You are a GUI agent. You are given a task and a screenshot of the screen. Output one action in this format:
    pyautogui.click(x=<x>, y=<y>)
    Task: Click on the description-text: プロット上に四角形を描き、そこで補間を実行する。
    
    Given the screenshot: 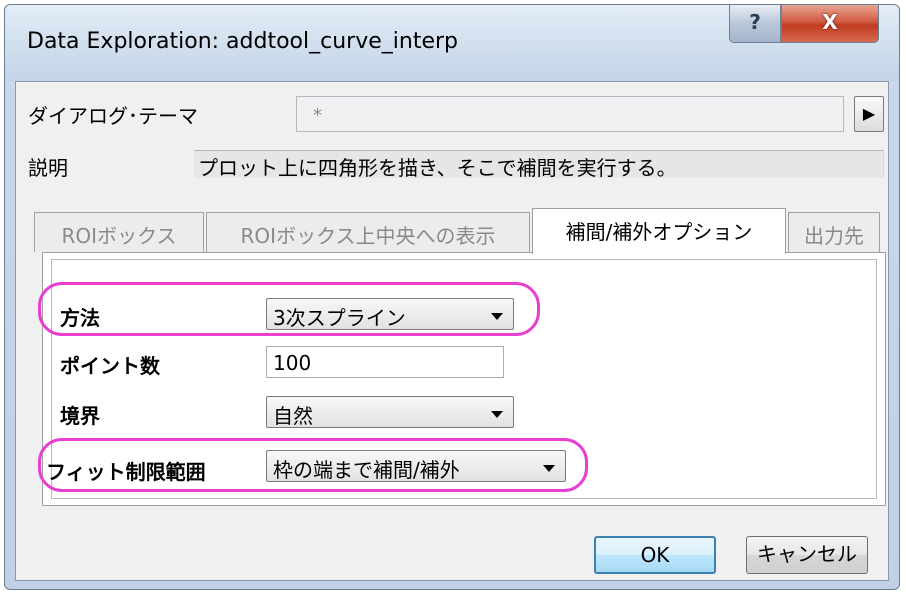 What is the action you would take?
    pyautogui.click(x=437, y=168)
    